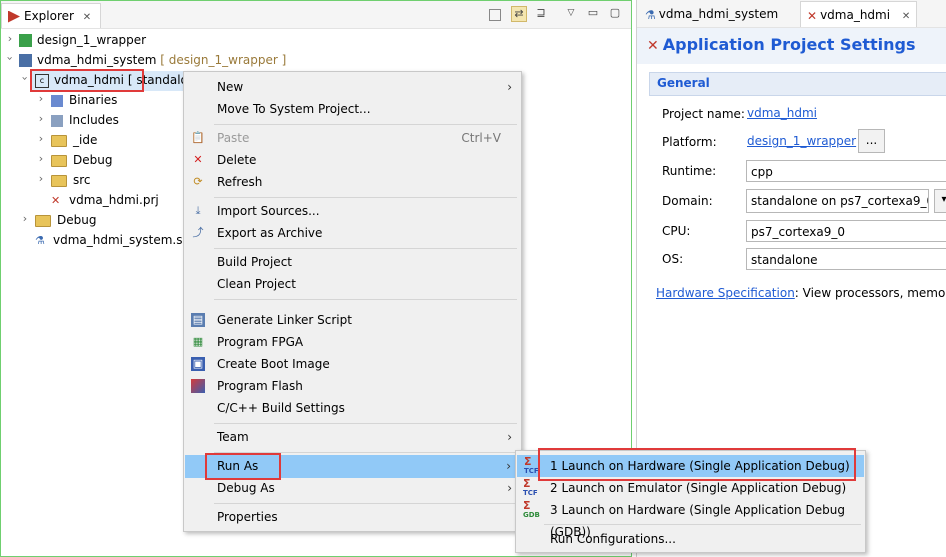  What do you see at coordinates (781, 44) in the screenshot?
I see `page-title: ✕ Application Project Settings` at bounding box center [781, 44].